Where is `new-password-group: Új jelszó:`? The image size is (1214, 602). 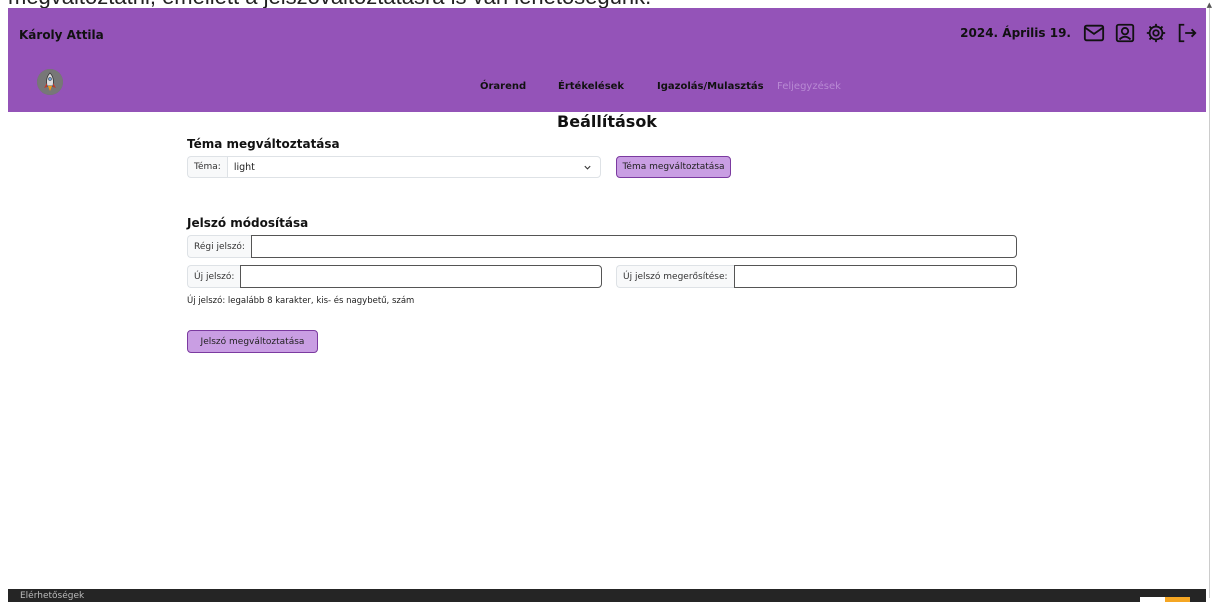 new-password-group: Új jelszó: is located at coordinates (394, 276).